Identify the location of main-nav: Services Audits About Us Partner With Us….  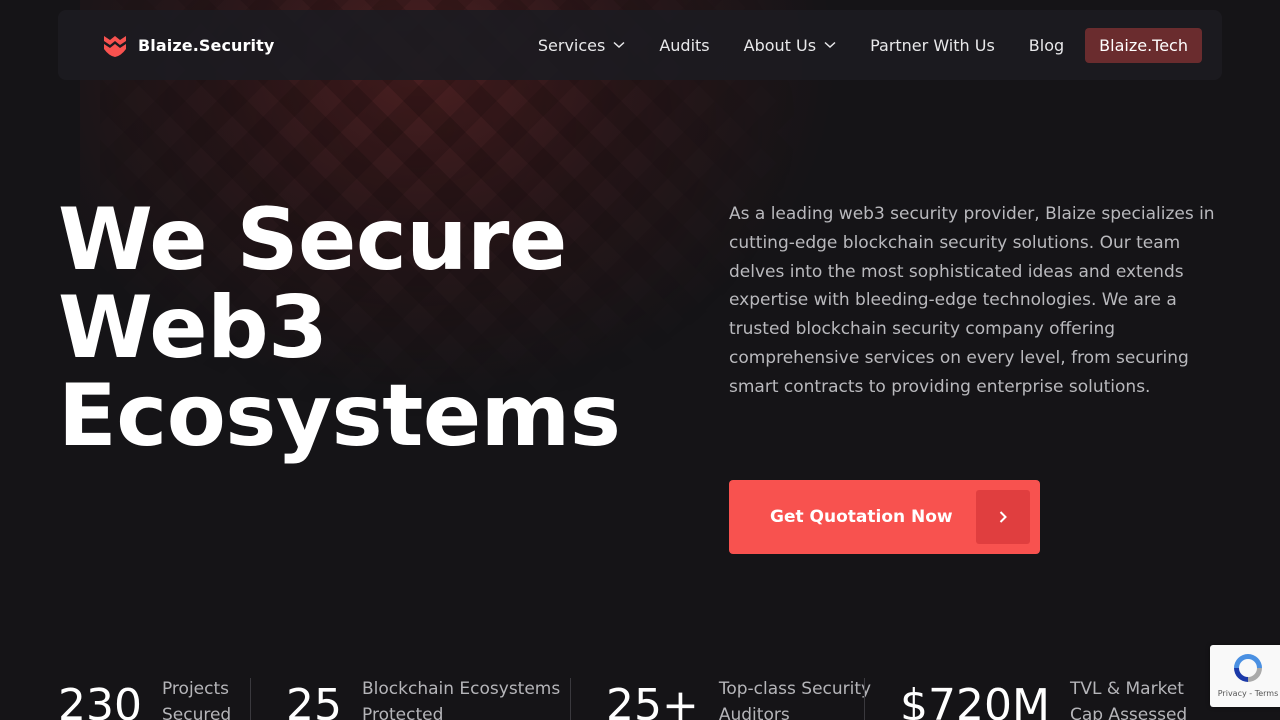
(870, 45).